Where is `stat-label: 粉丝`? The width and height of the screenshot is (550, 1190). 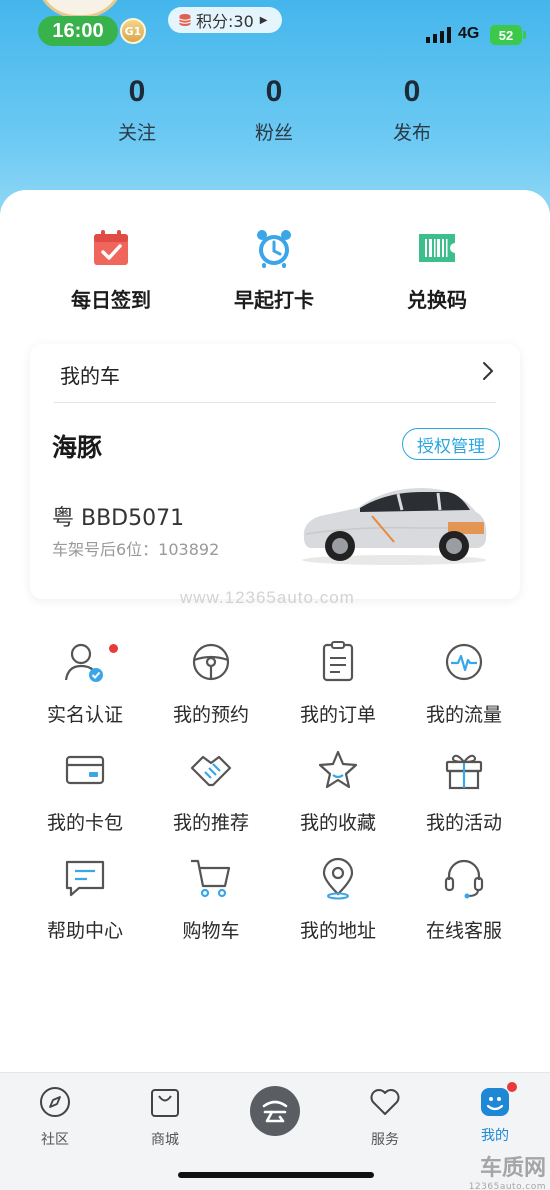
stat-label: 粉丝 is located at coordinates (273, 133).